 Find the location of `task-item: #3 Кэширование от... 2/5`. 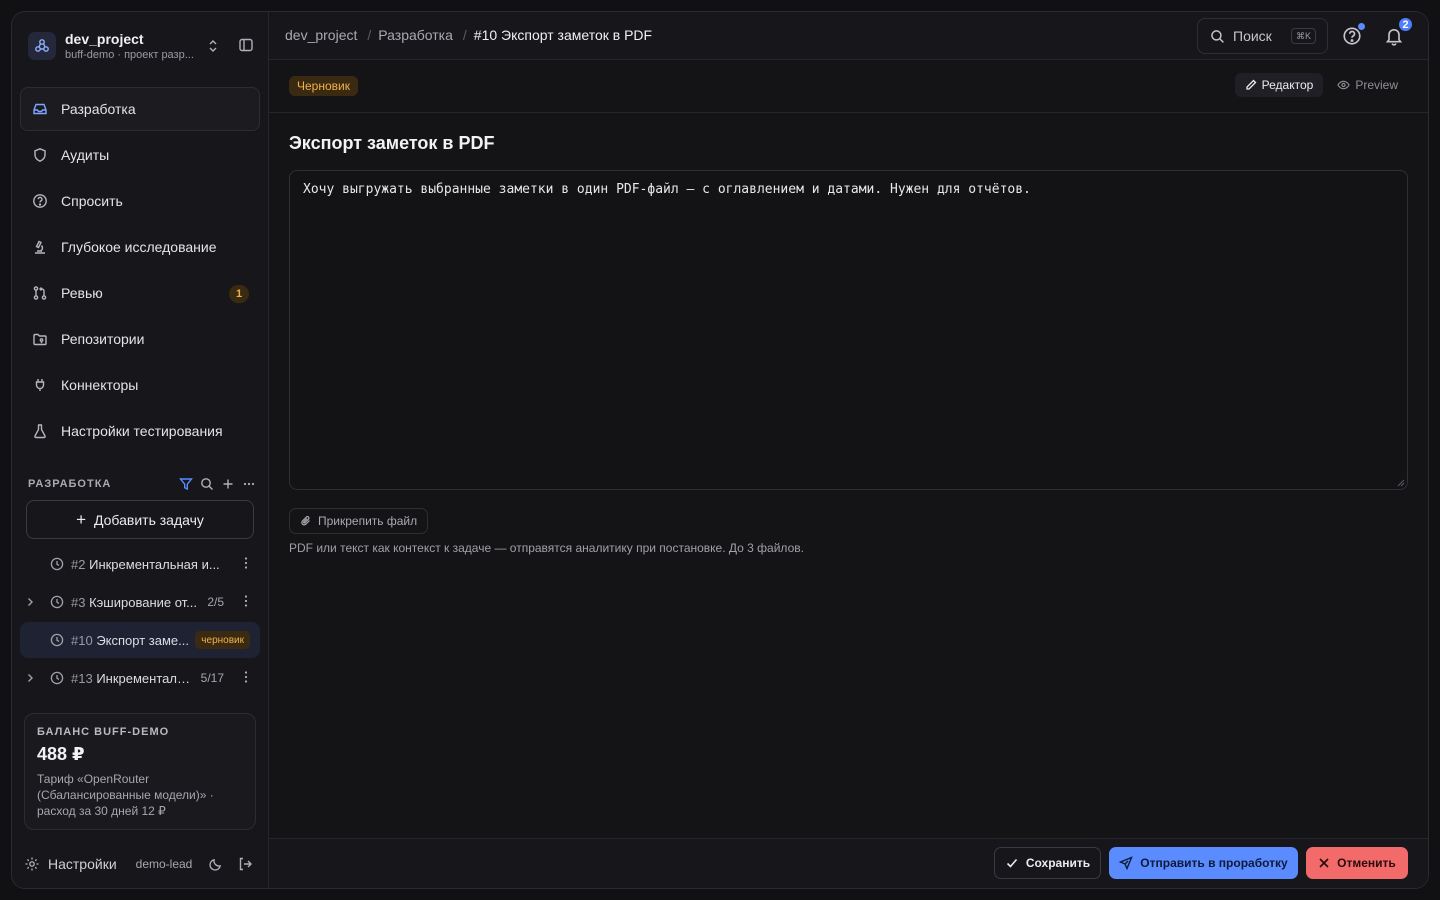

task-item: #3 Кэширование от... 2/5 is located at coordinates (140, 602).